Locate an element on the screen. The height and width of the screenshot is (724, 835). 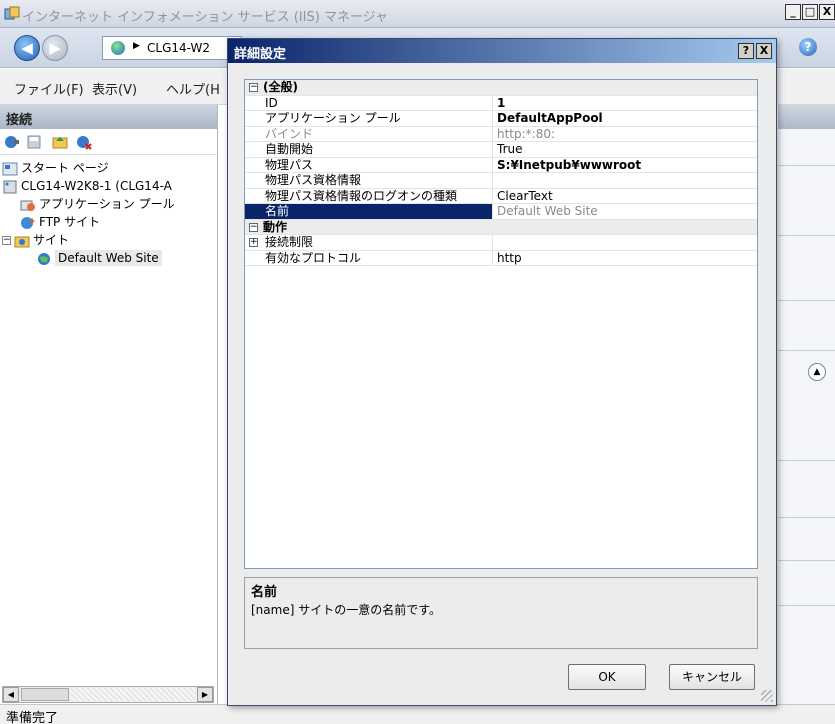
property-row-auto-start: 自動開始 True is located at coordinates (501, 150).